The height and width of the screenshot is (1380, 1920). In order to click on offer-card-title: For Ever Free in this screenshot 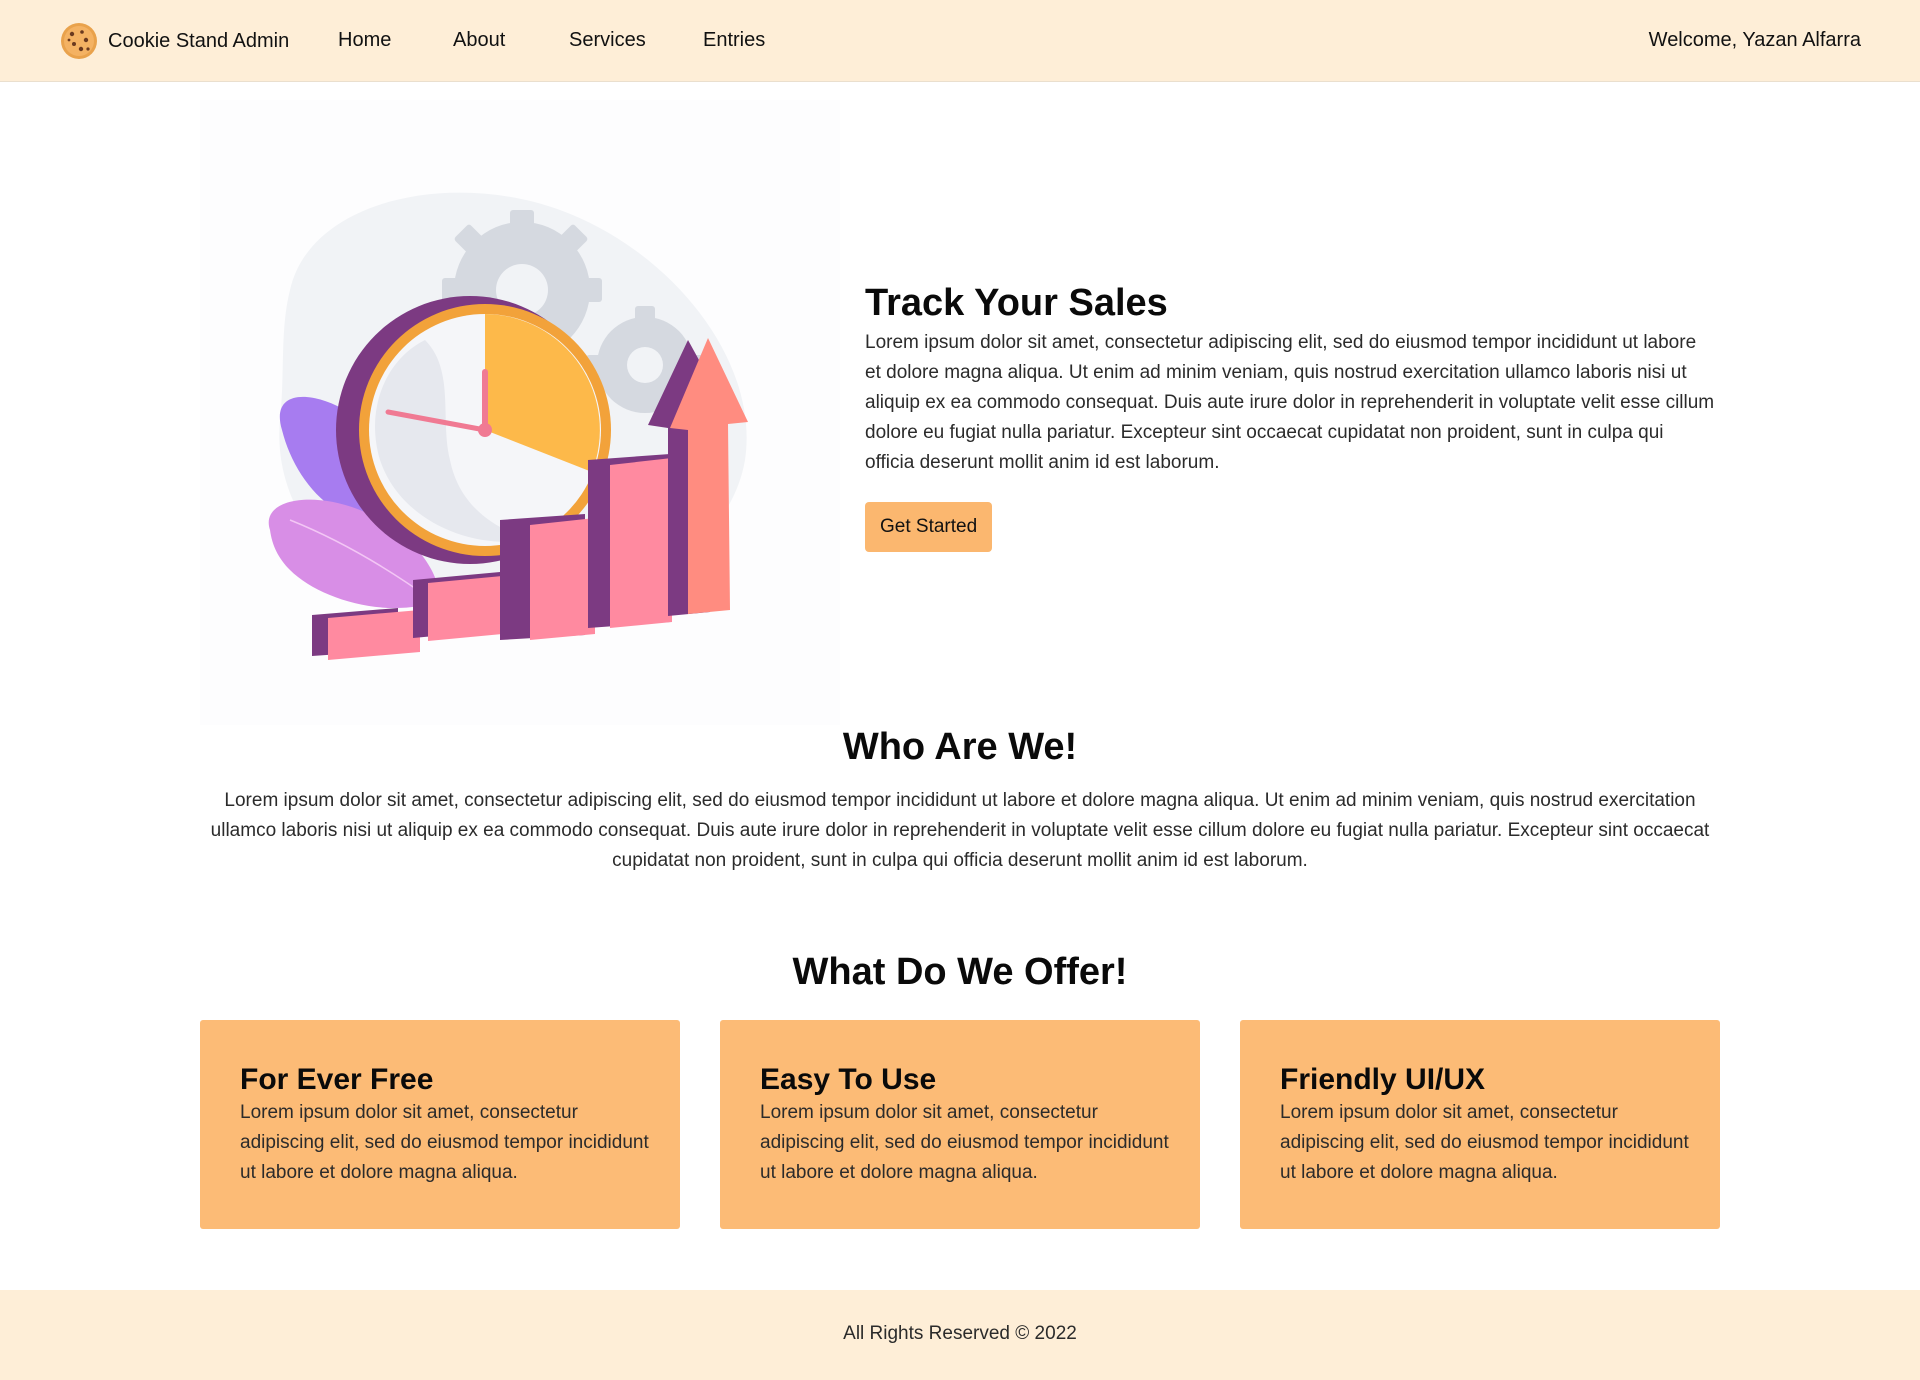, I will do `click(337, 1079)`.